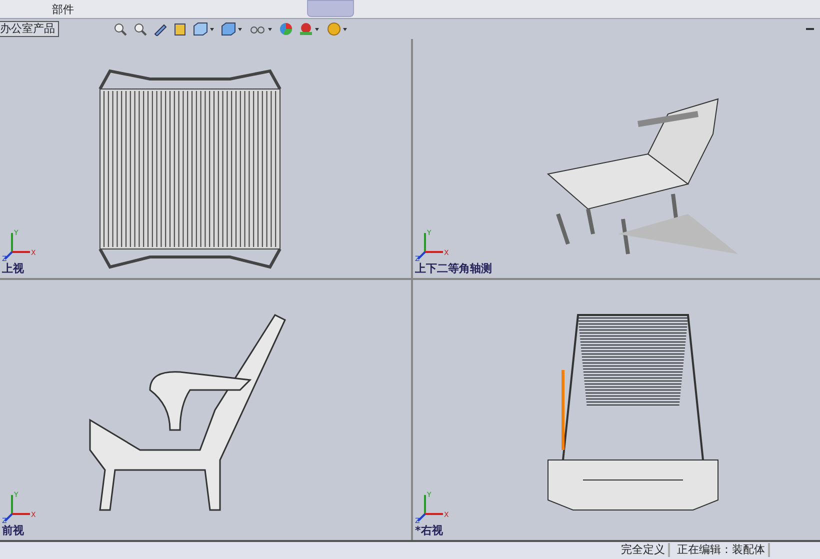 The height and width of the screenshot is (559, 820). Describe the element at coordinates (429, 530) in the screenshot. I see `view-label: *右视` at that location.